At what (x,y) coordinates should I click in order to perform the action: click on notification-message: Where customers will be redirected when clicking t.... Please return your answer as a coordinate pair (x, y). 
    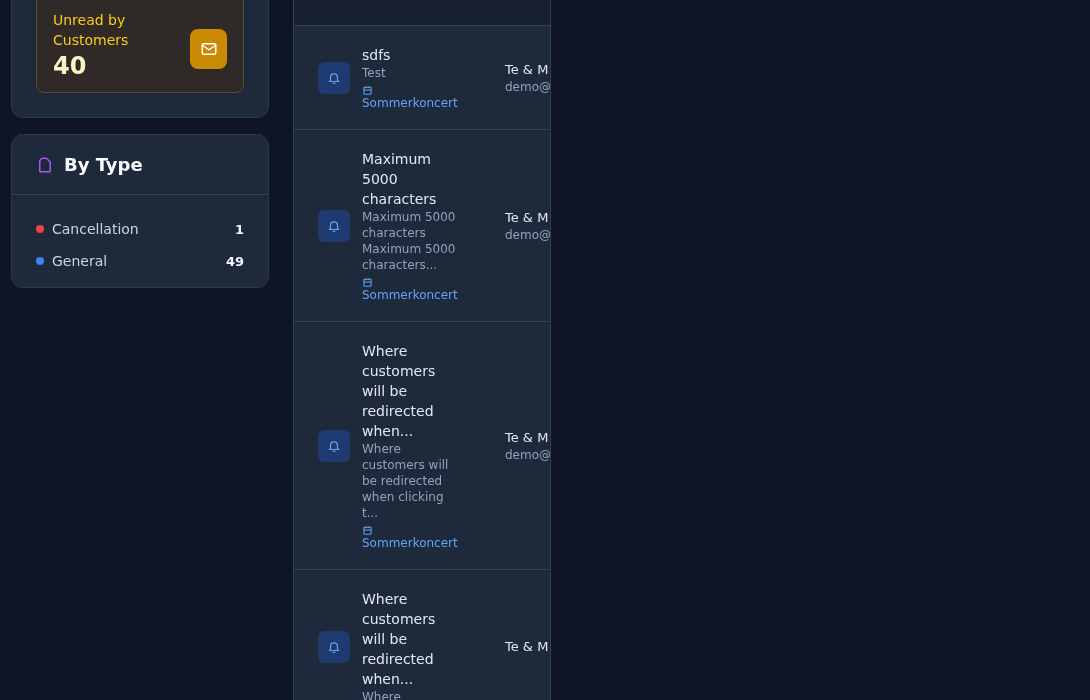
    Looking at the image, I should click on (406, 481).